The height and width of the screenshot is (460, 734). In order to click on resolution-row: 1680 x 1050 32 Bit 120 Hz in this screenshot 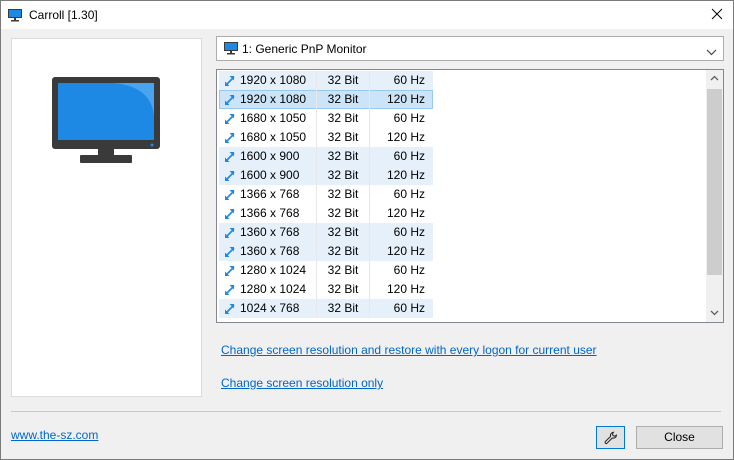, I will do `click(326, 137)`.